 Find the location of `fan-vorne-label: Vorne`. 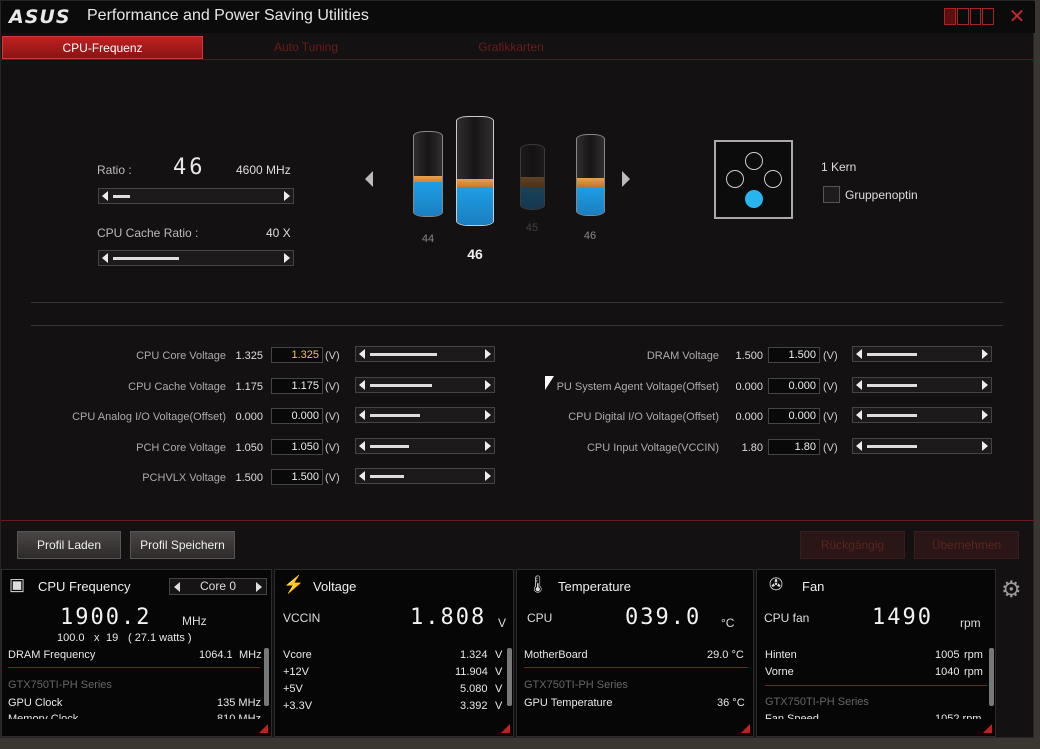

fan-vorne-label: Vorne is located at coordinates (779, 672).